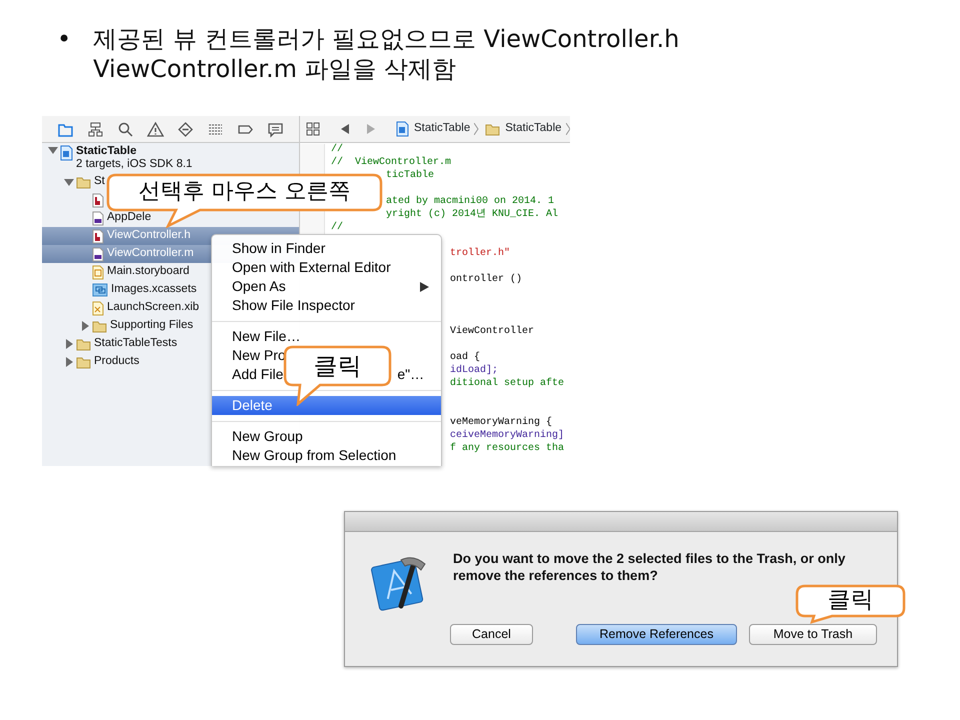 Image resolution: width=960 pixels, height=720 pixels. I want to click on code-line: // ViewController.m, so click(391, 162).